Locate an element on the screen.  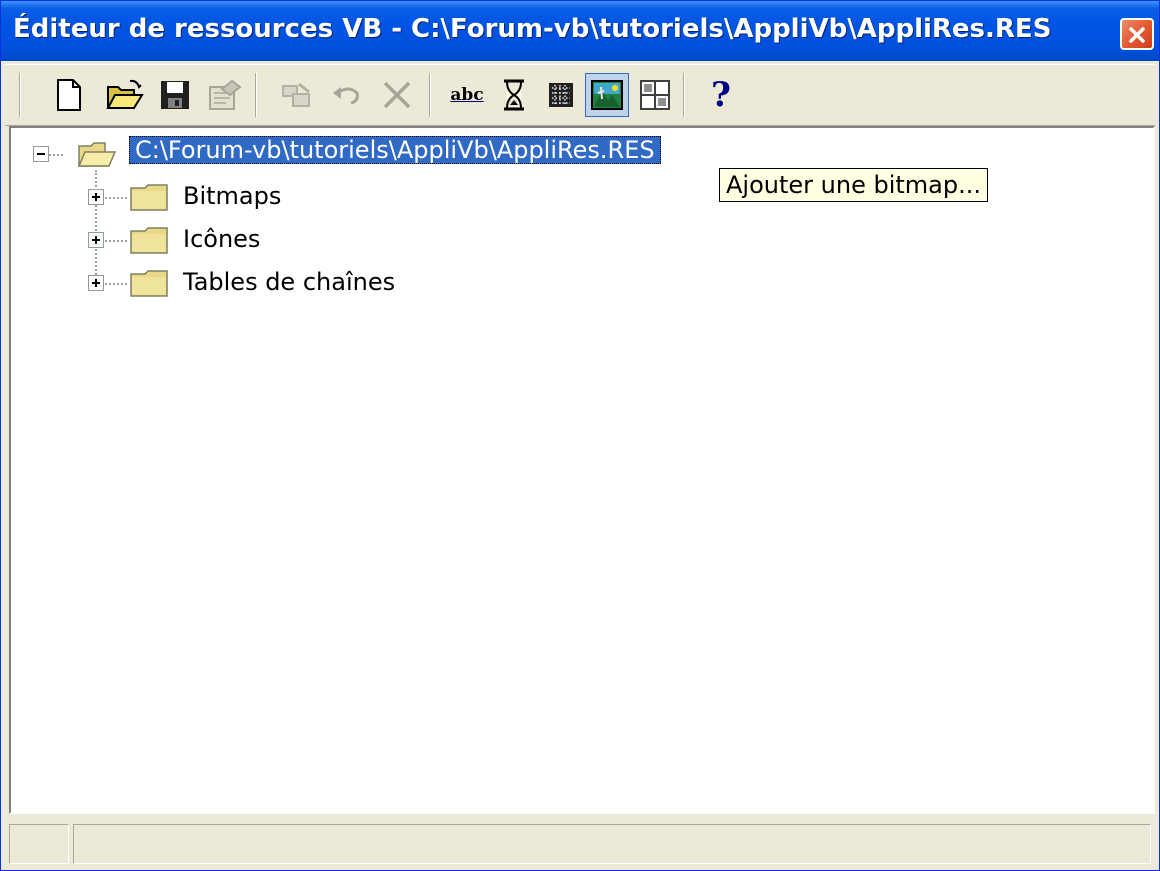
bitmap-icon is located at coordinates (607, 95).